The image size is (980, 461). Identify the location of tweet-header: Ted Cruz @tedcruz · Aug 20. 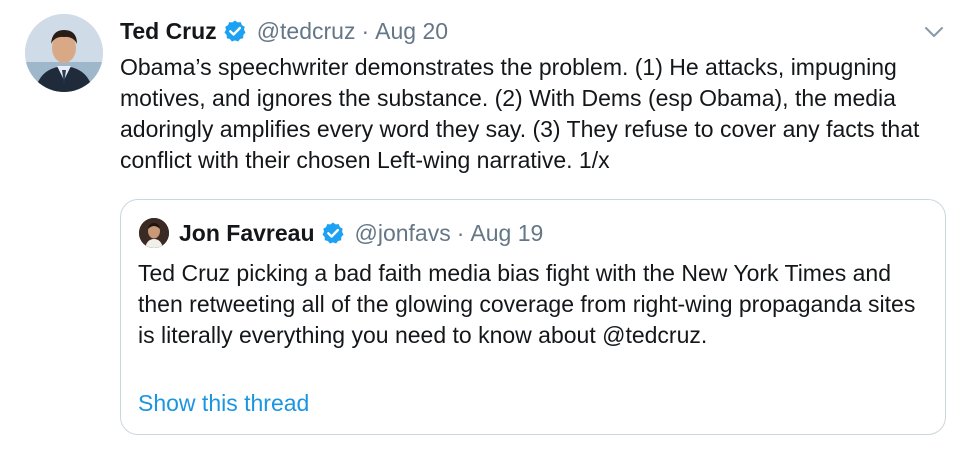
(284, 31).